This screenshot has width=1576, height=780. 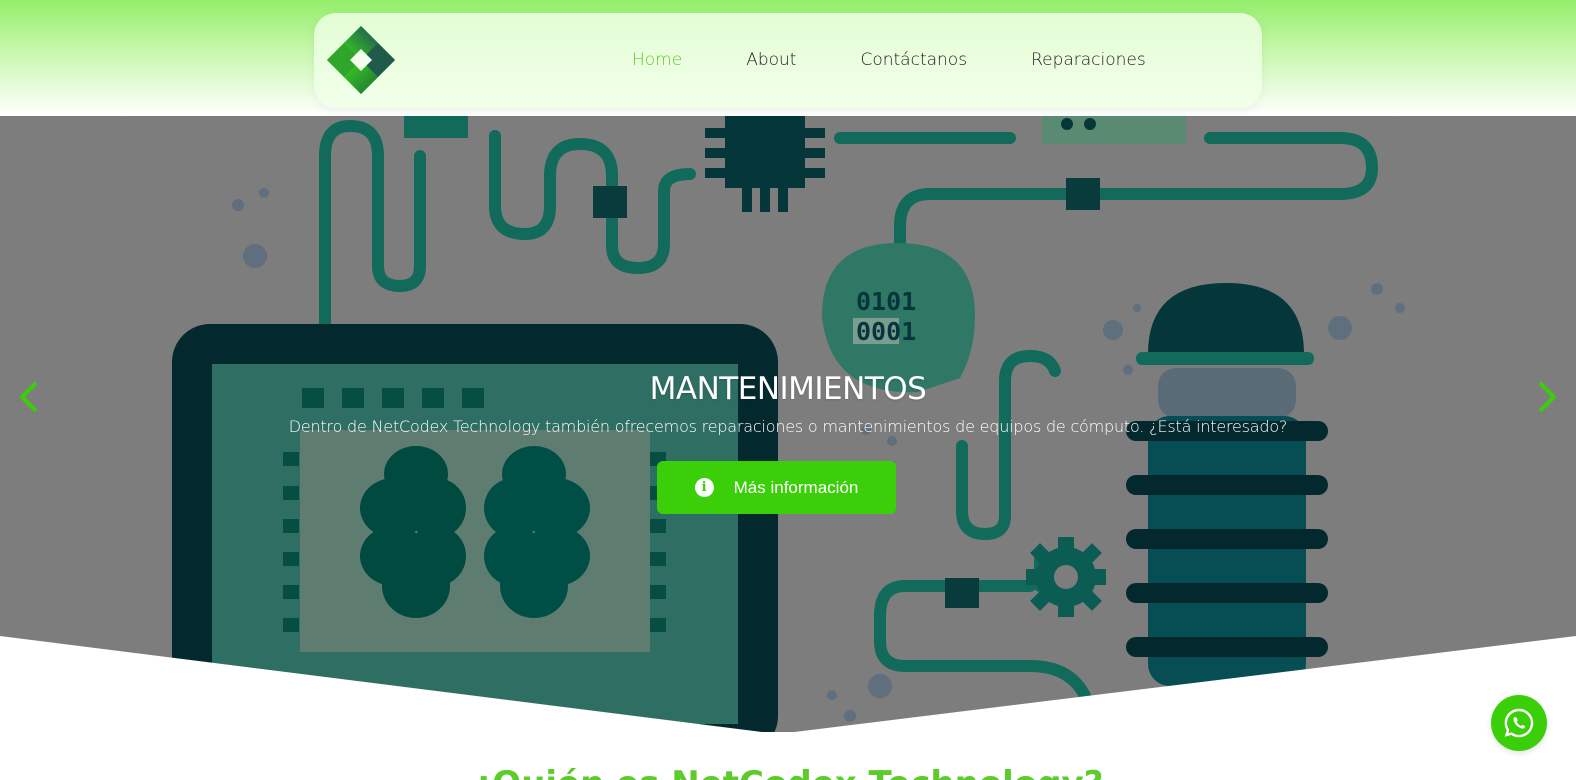 I want to click on info-icon: i, so click(x=704, y=487).